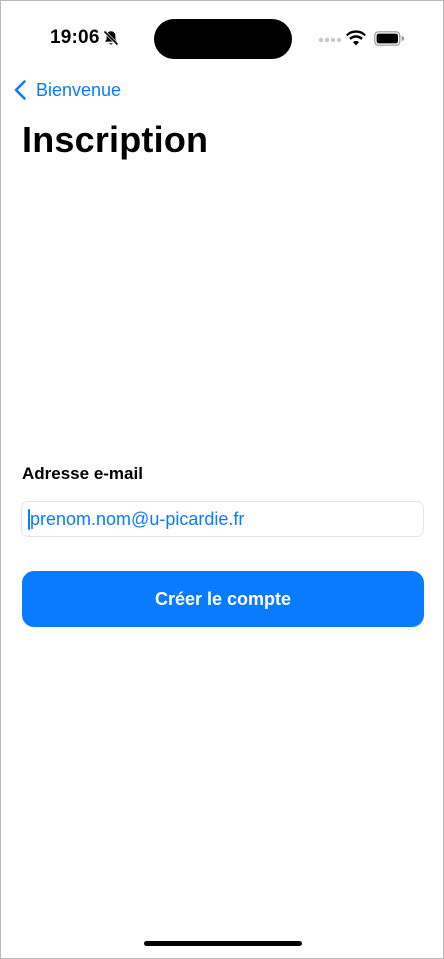  What do you see at coordinates (82, 473) in the screenshot?
I see `email-label: Adresse e-mail` at bounding box center [82, 473].